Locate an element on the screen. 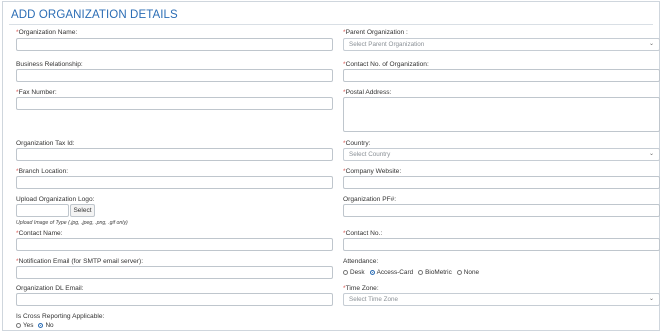 The width and height of the screenshot is (662, 332). fax-input is located at coordinates (174, 103).